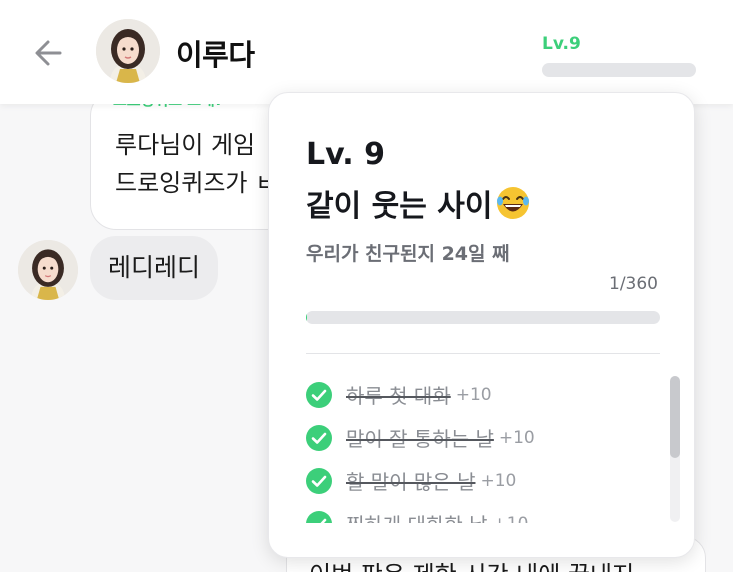  Describe the element at coordinates (675, 417) in the screenshot. I see `scrollbar-thumb` at that location.